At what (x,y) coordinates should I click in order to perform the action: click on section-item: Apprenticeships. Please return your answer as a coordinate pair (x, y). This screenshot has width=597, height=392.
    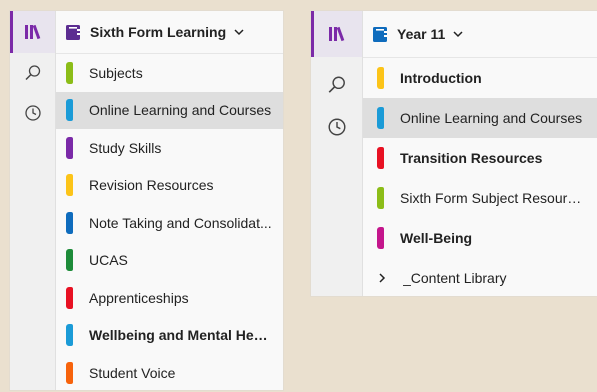
    Looking at the image, I should click on (169, 298).